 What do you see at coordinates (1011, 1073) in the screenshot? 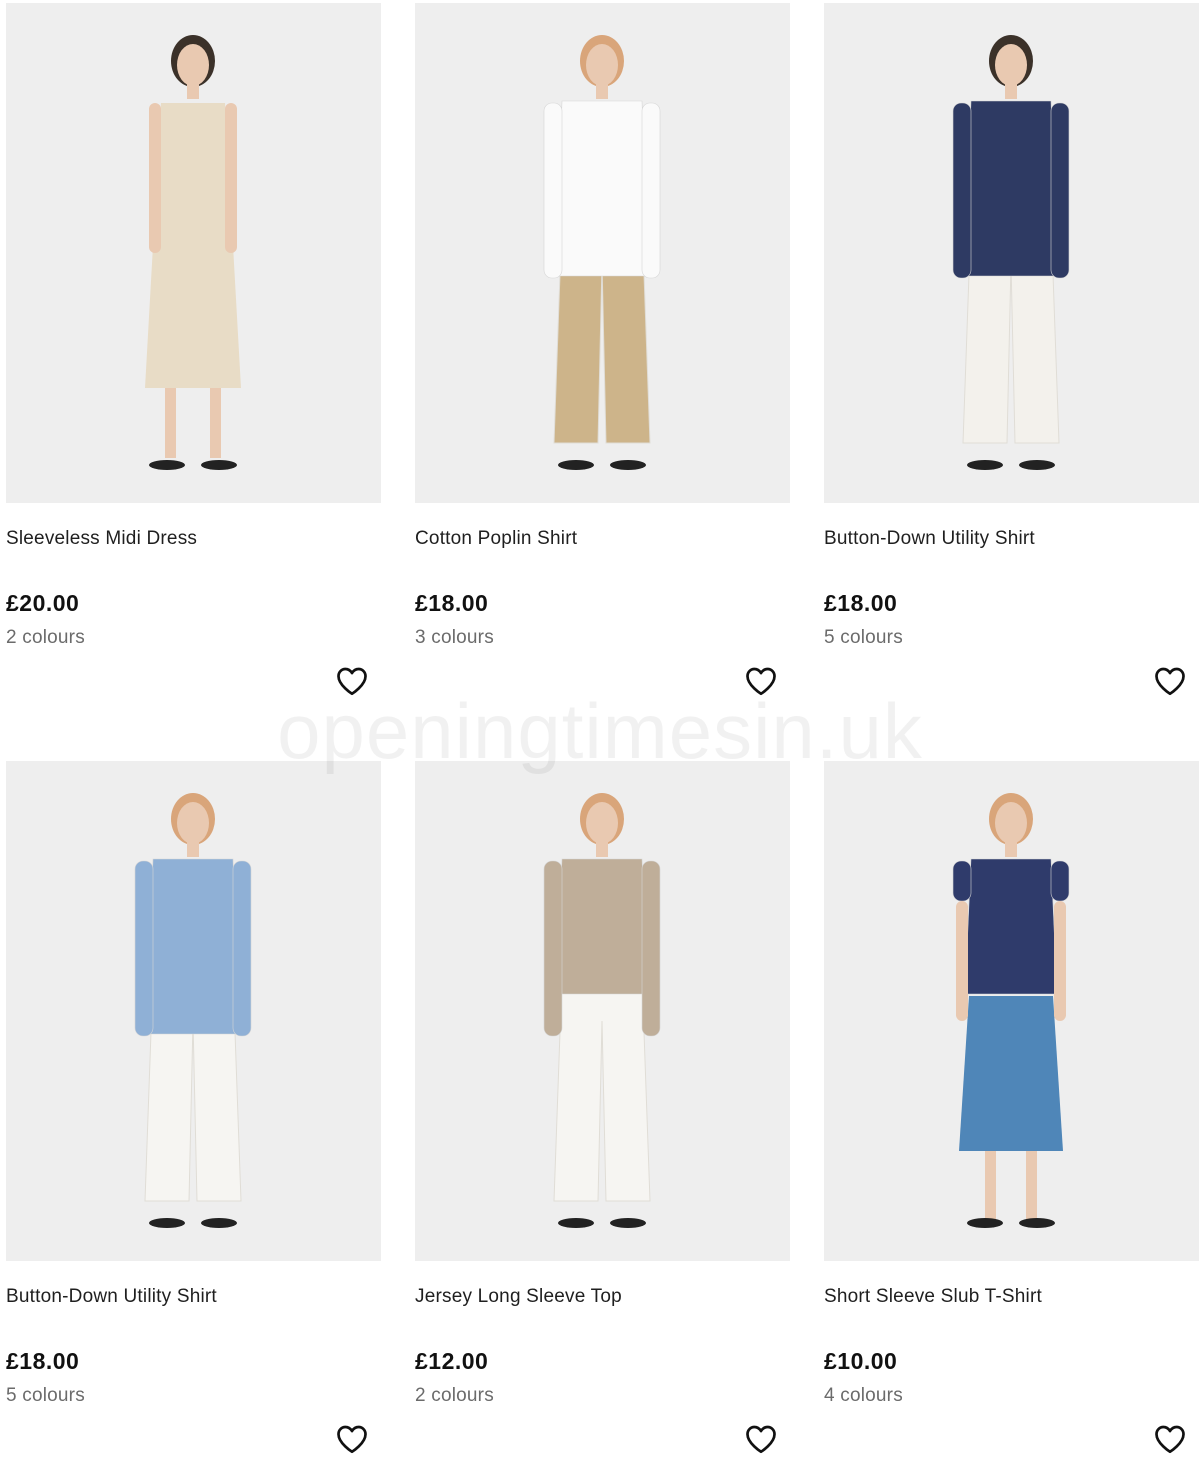
I see `skirt` at bounding box center [1011, 1073].